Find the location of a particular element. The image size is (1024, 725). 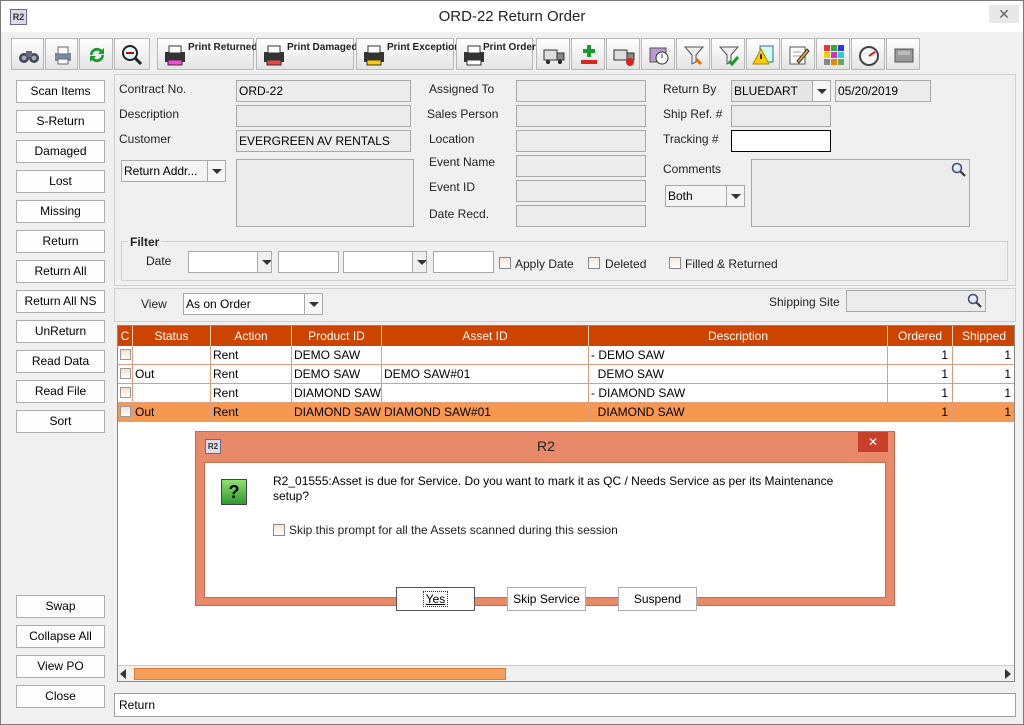

side-button-read-file: Read File is located at coordinates (60, 391).